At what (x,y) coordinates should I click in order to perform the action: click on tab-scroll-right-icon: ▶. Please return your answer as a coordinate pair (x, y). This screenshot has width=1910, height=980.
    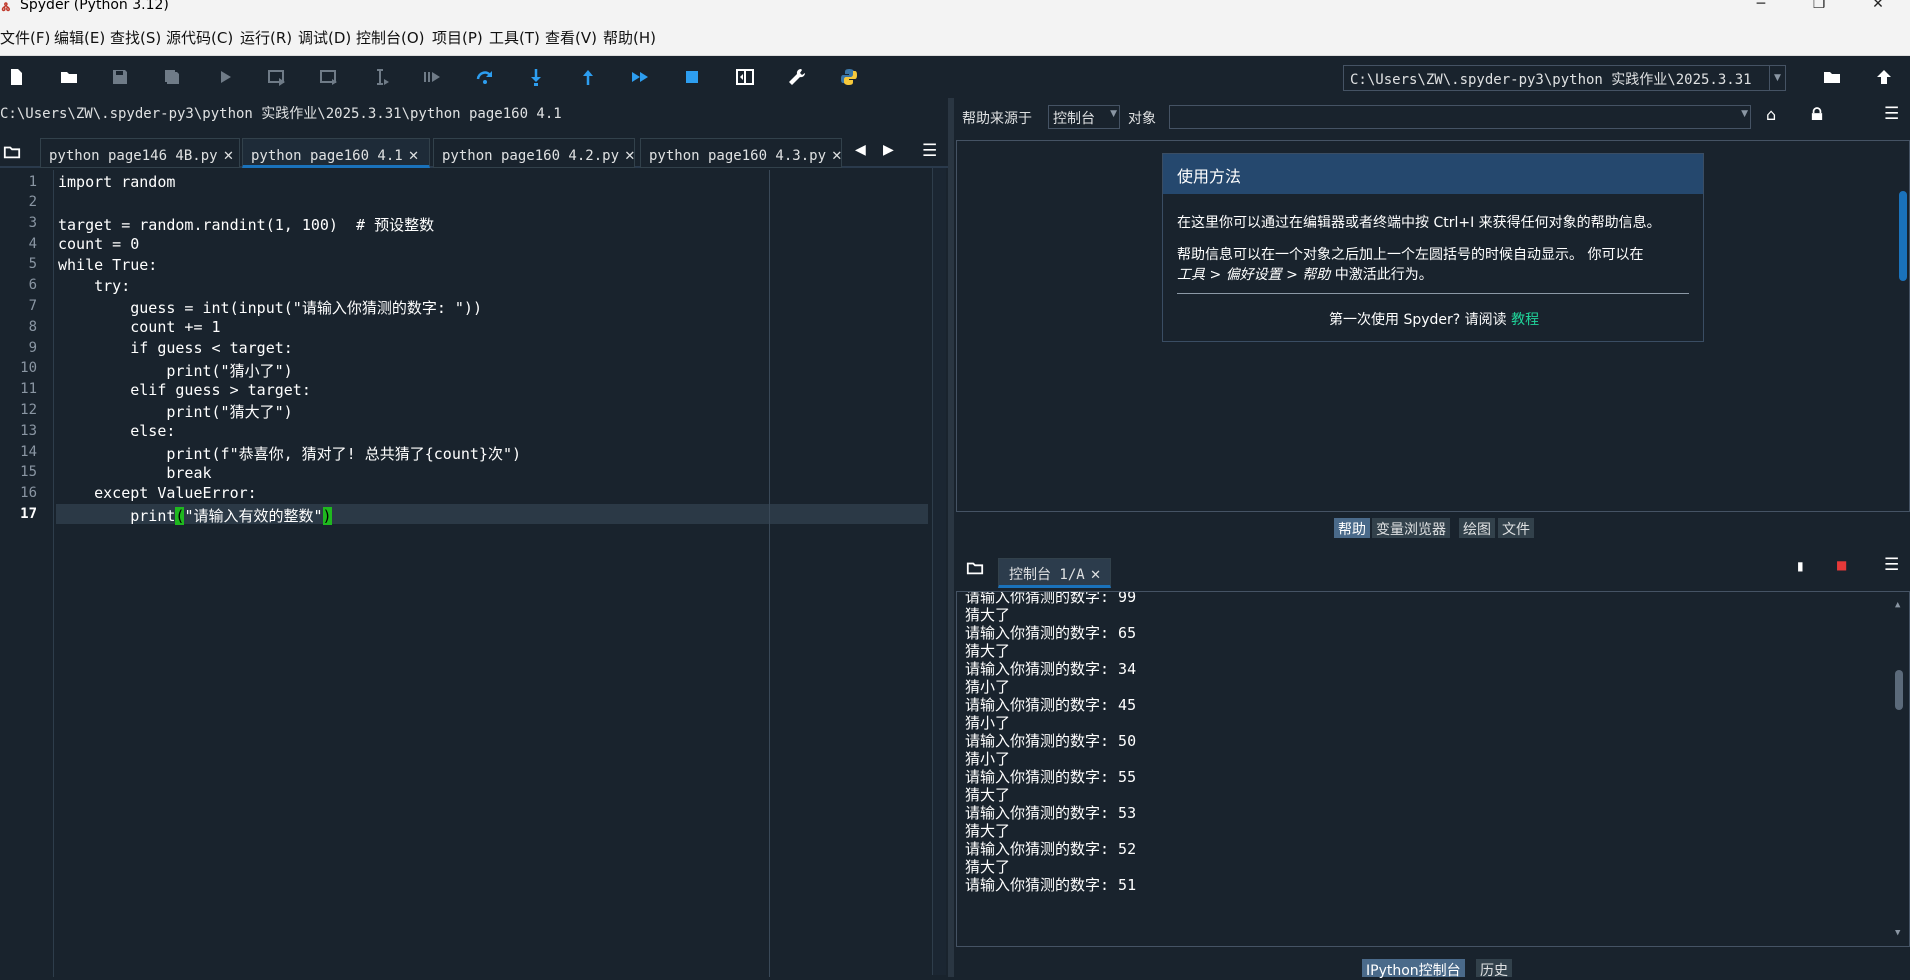
    Looking at the image, I should click on (888, 150).